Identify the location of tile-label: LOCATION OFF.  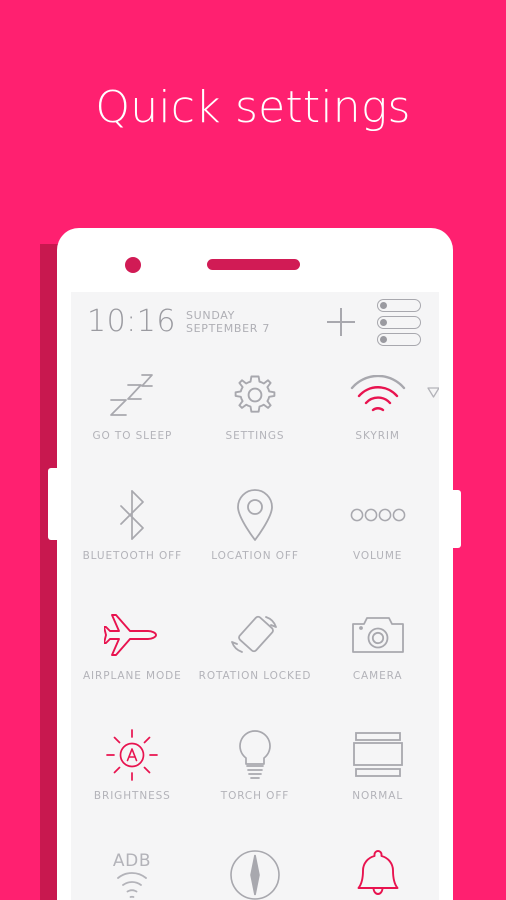
(255, 556).